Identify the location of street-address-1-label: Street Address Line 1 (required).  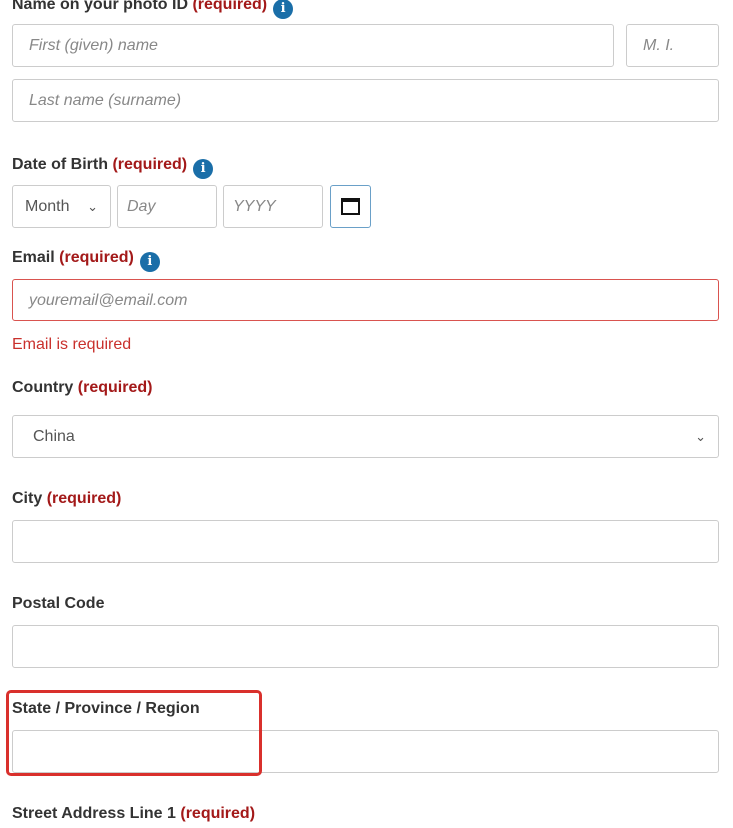
(134, 813).